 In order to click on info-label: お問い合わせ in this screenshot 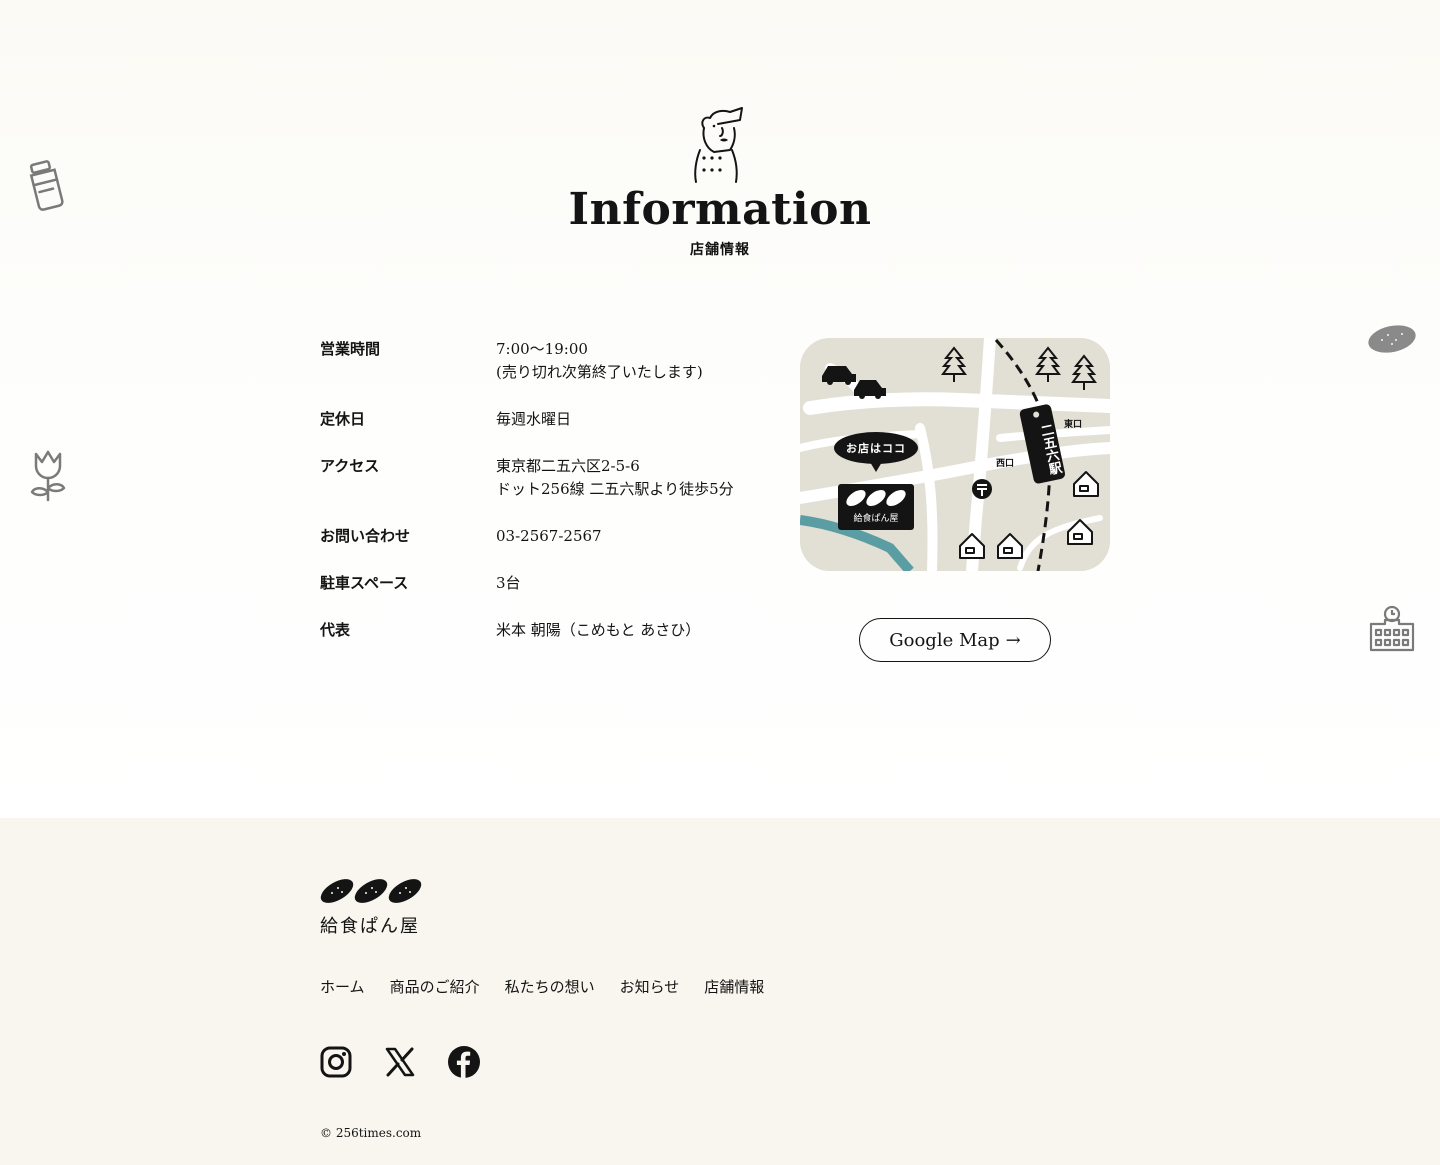, I will do `click(365, 536)`.